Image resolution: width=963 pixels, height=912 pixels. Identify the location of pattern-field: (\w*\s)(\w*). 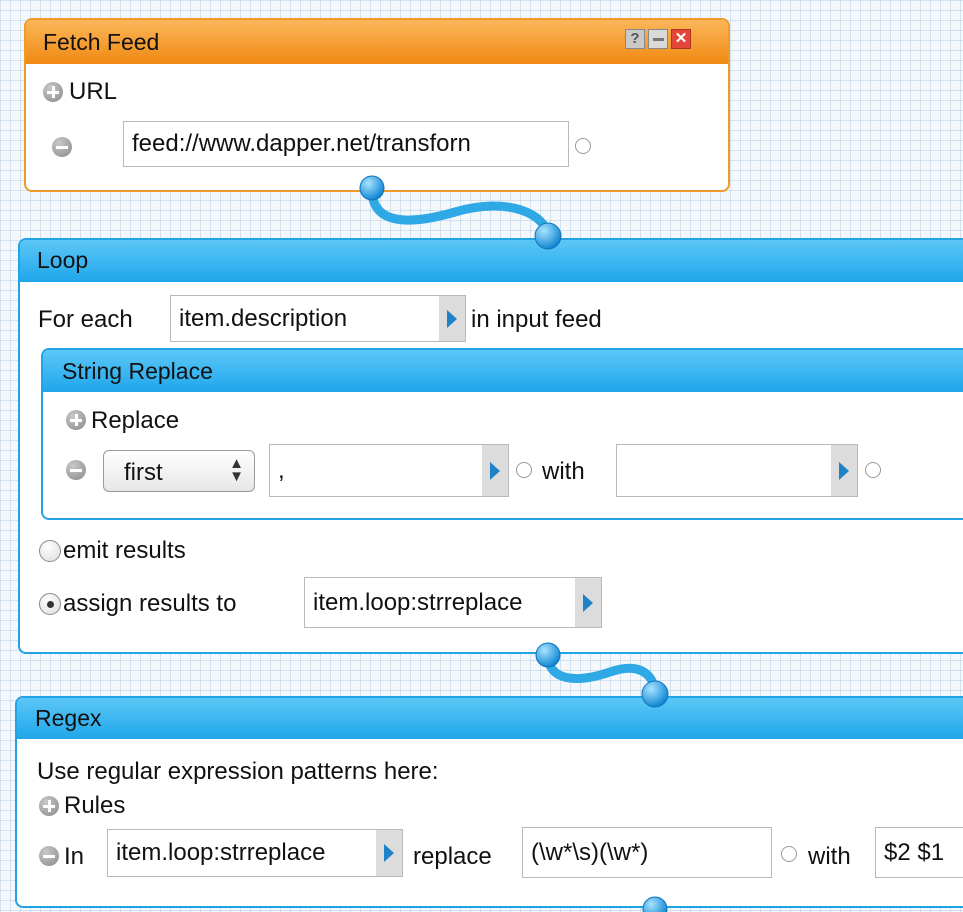
(647, 852).